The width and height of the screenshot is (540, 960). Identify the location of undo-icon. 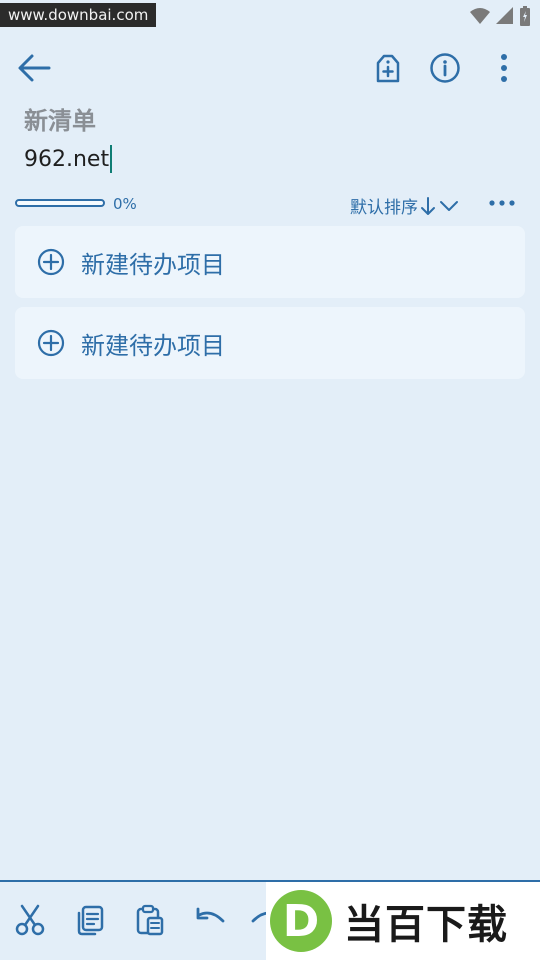
(210, 915).